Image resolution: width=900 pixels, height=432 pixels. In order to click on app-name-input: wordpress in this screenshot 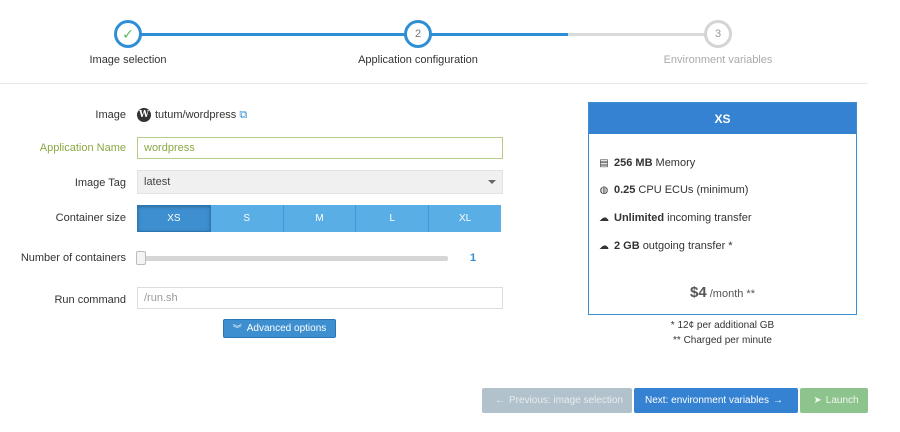, I will do `click(320, 148)`.